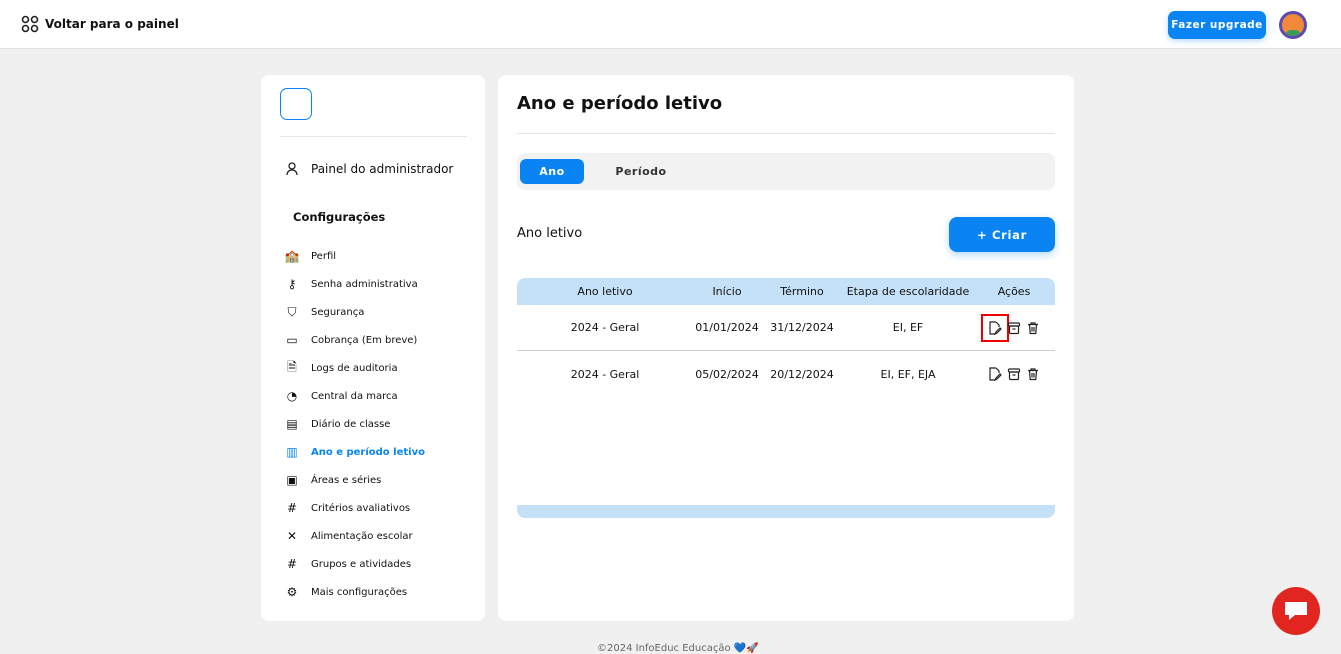  Describe the element at coordinates (292, 452) in the screenshot. I see `calendar-grid-icon: ▥` at that location.